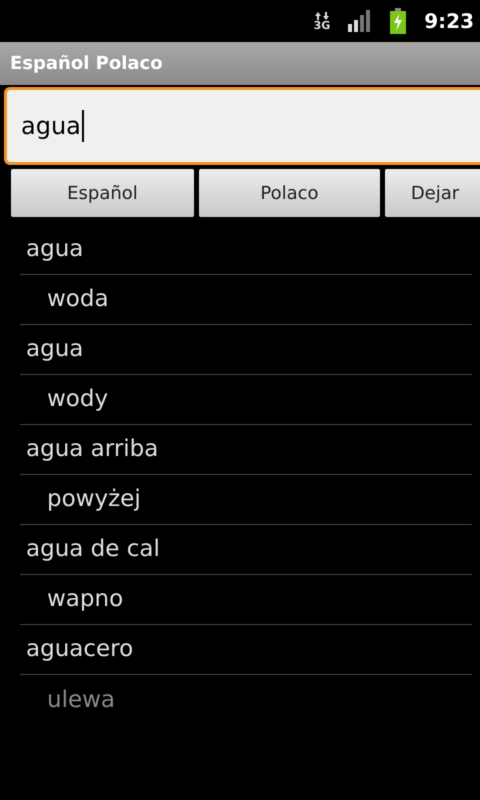 The width and height of the screenshot is (480, 800). What do you see at coordinates (77, 649) in the screenshot?
I see `result-term: aguacero` at bounding box center [77, 649].